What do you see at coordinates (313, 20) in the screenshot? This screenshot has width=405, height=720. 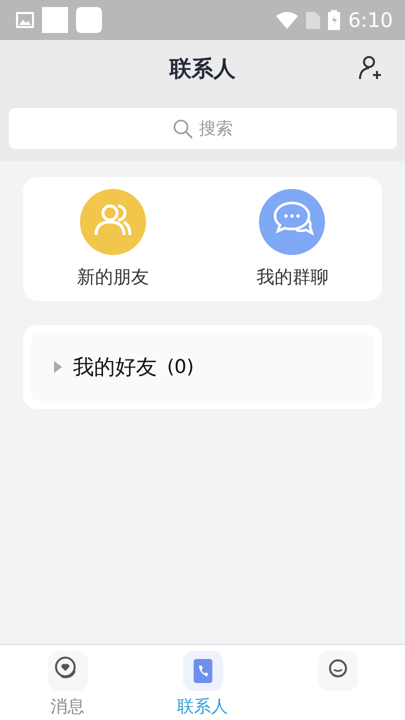 I see `no-sim-icon` at bounding box center [313, 20].